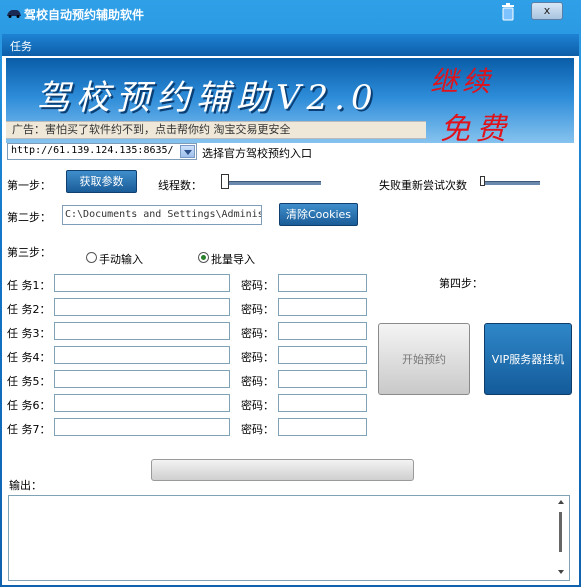 The height and width of the screenshot is (587, 581). I want to click on radio-manual, so click(91, 257).